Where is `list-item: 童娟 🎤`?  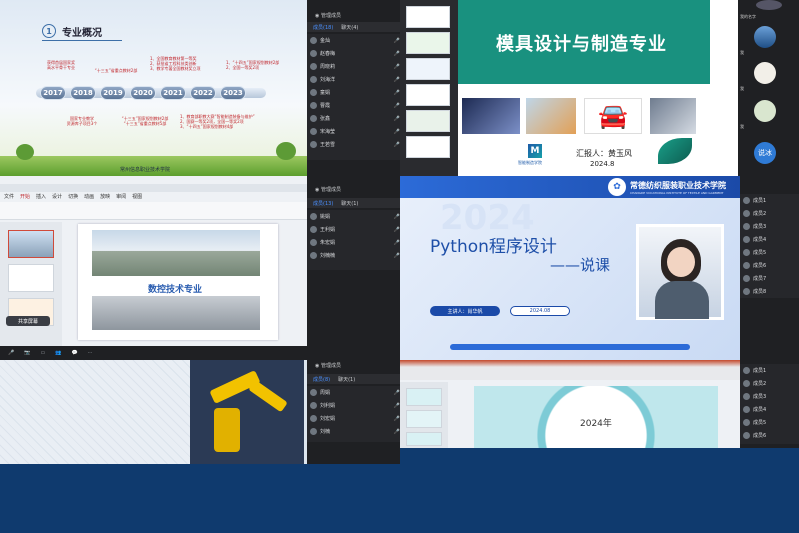 list-item: 童娟 🎤 is located at coordinates (353, 92).